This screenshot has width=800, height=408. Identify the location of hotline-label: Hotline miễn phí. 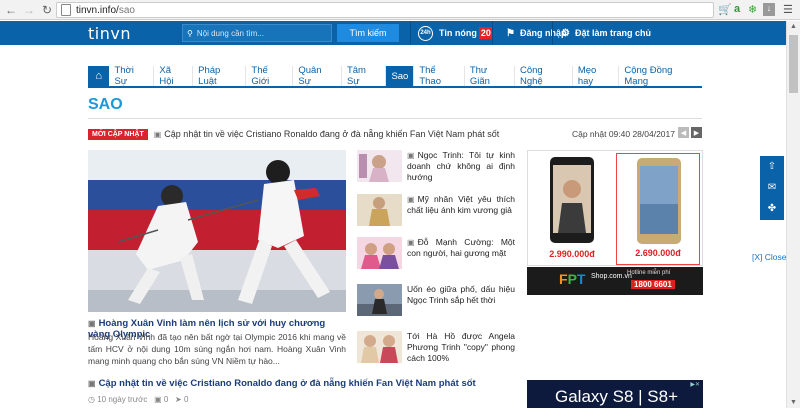
(649, 273).